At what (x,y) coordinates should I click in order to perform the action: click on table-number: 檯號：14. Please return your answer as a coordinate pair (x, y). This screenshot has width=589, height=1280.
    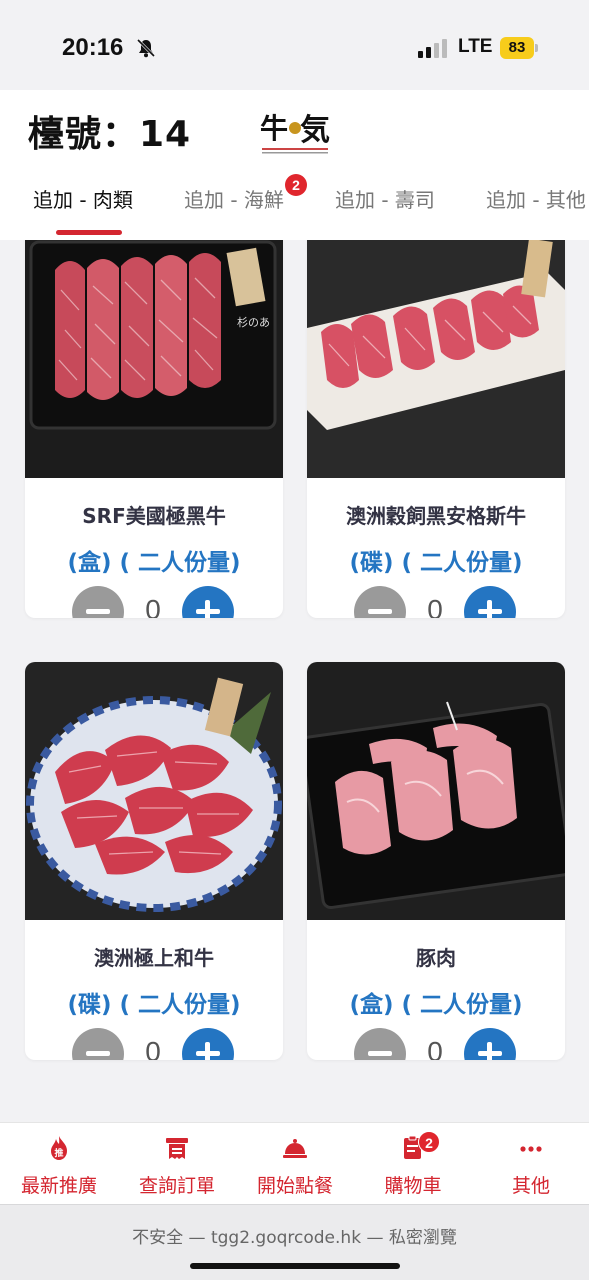
    Looking at the image, I should click on (110, 134).